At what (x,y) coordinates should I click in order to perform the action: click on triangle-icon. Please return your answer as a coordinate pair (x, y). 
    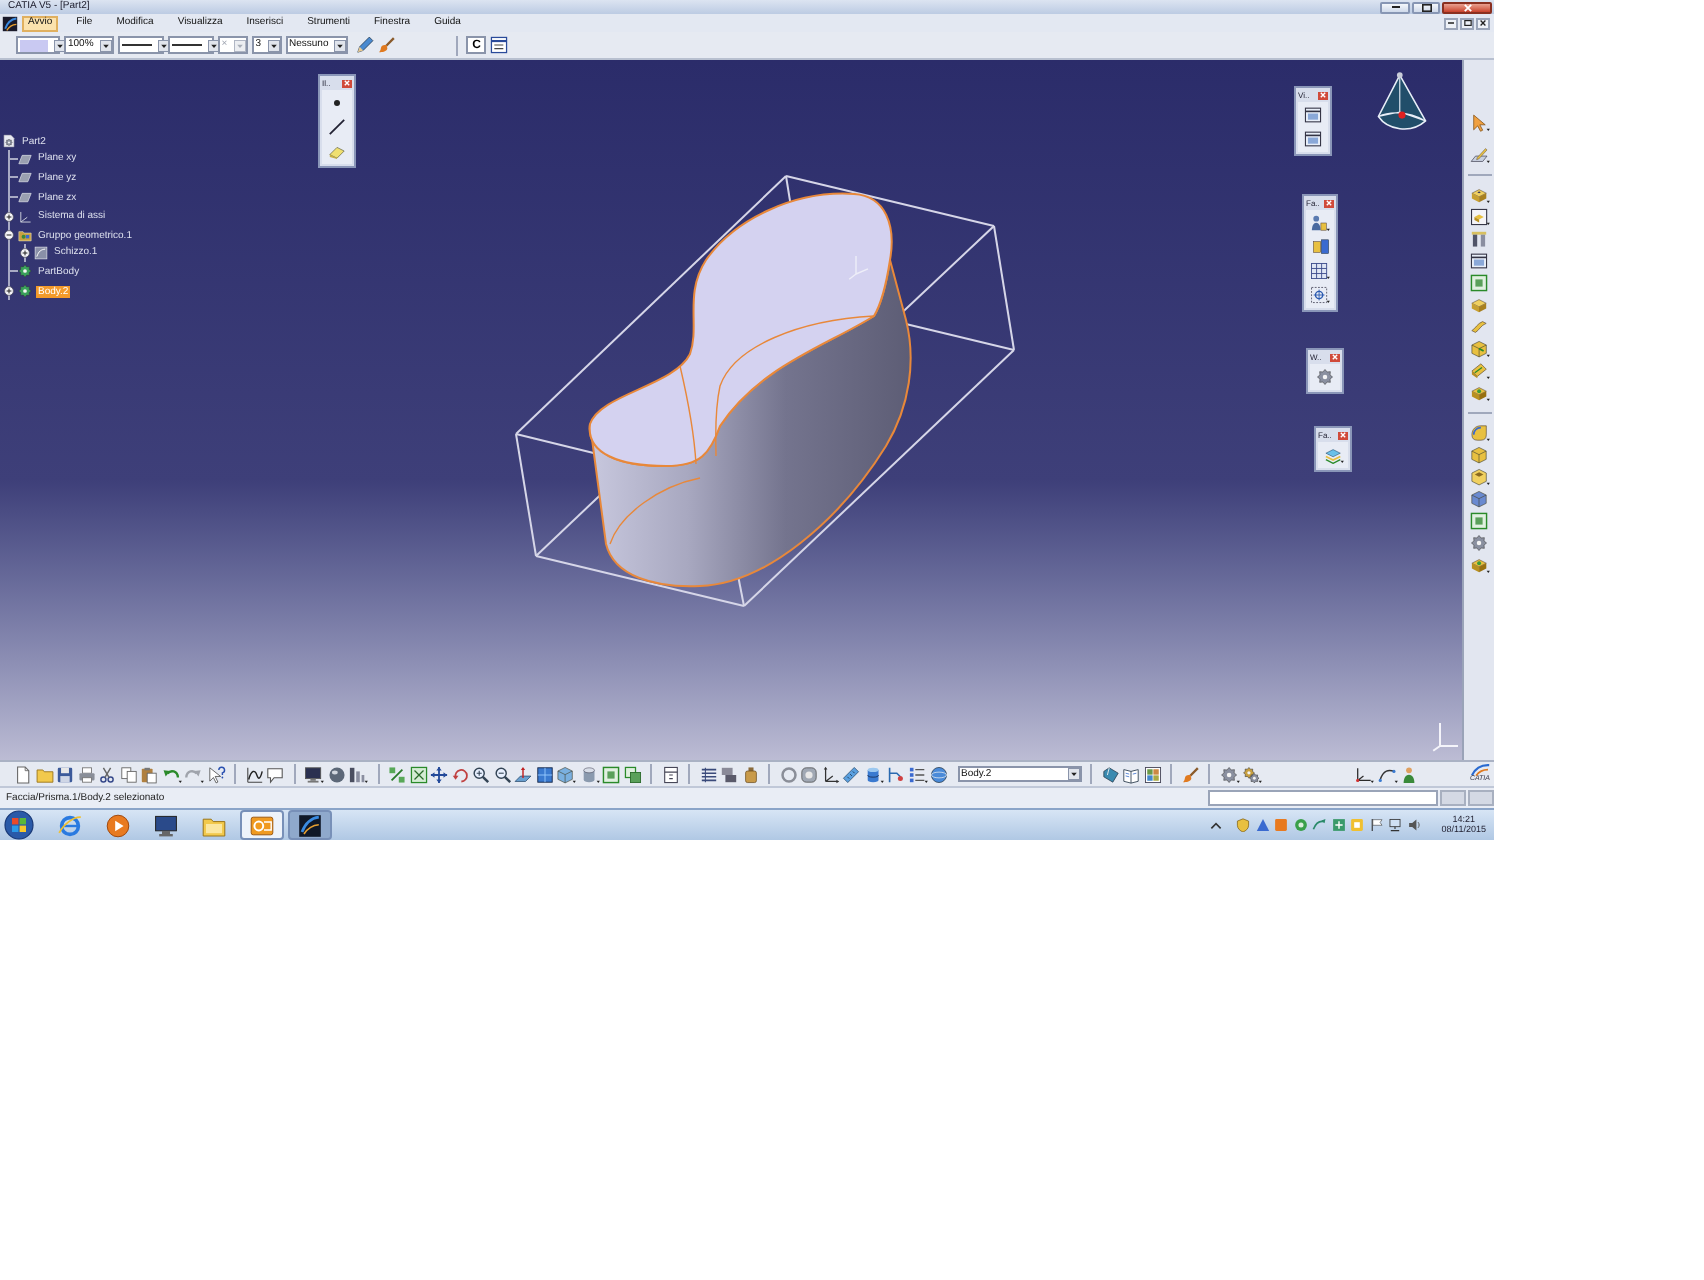
    Looking at the image, I should click on (1262, 825).